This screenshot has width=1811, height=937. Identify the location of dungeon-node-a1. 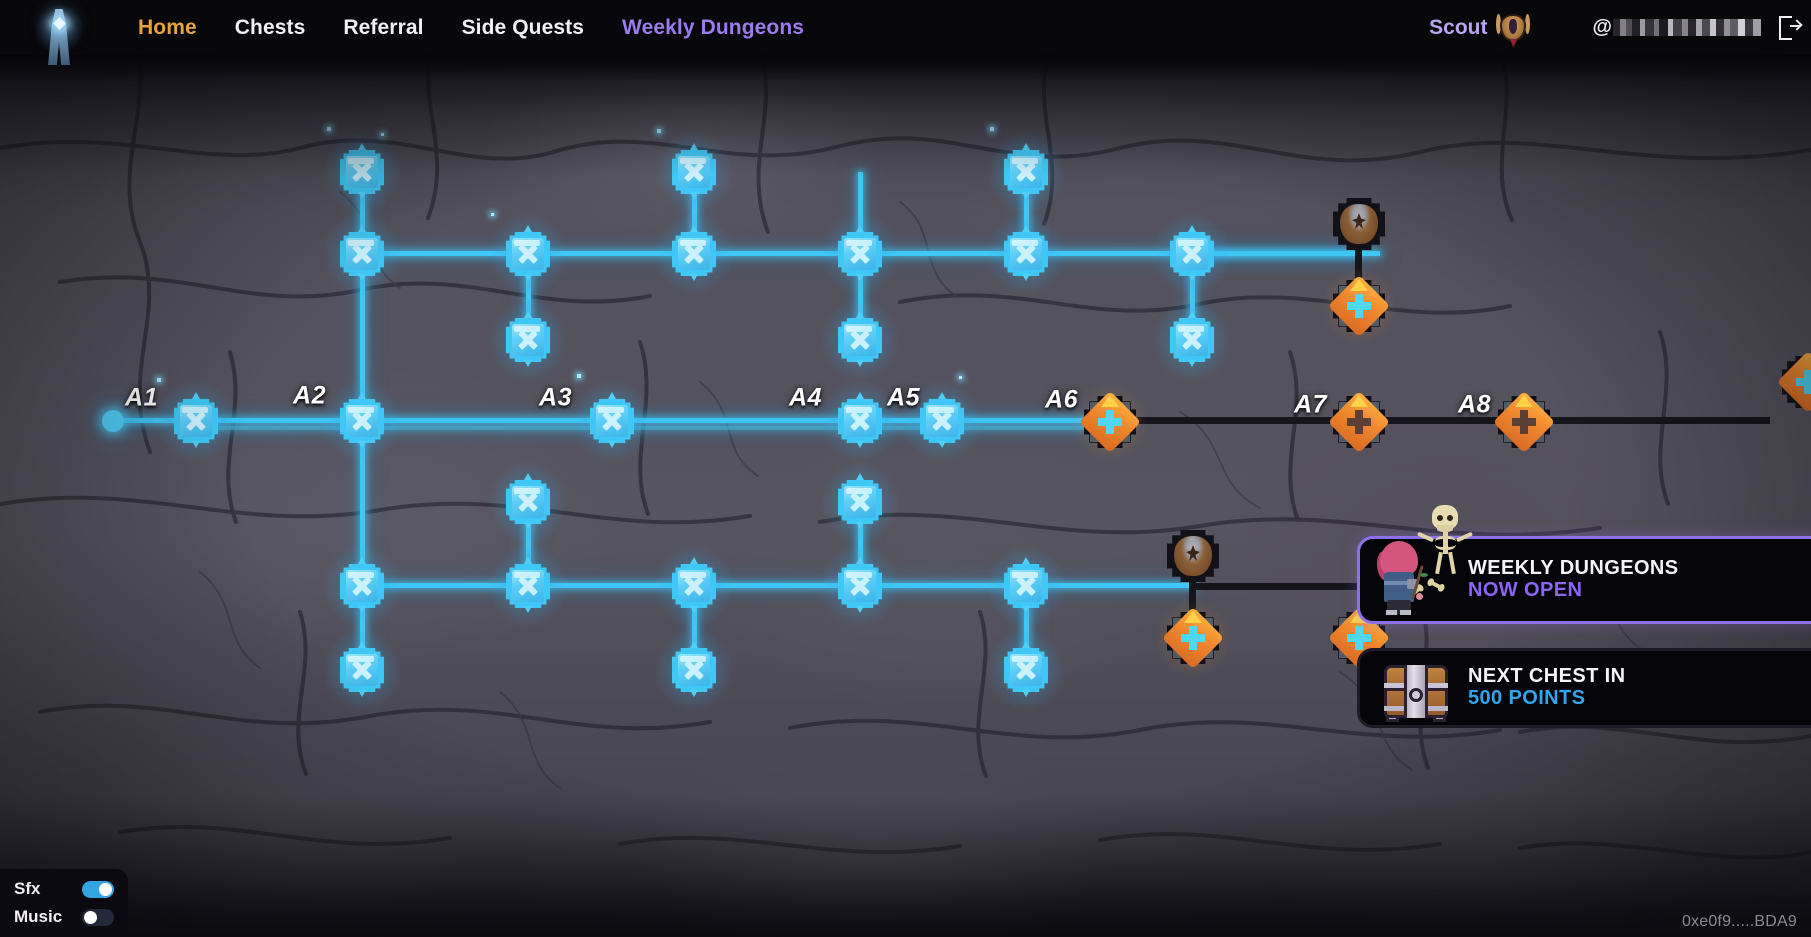
(196, 420).